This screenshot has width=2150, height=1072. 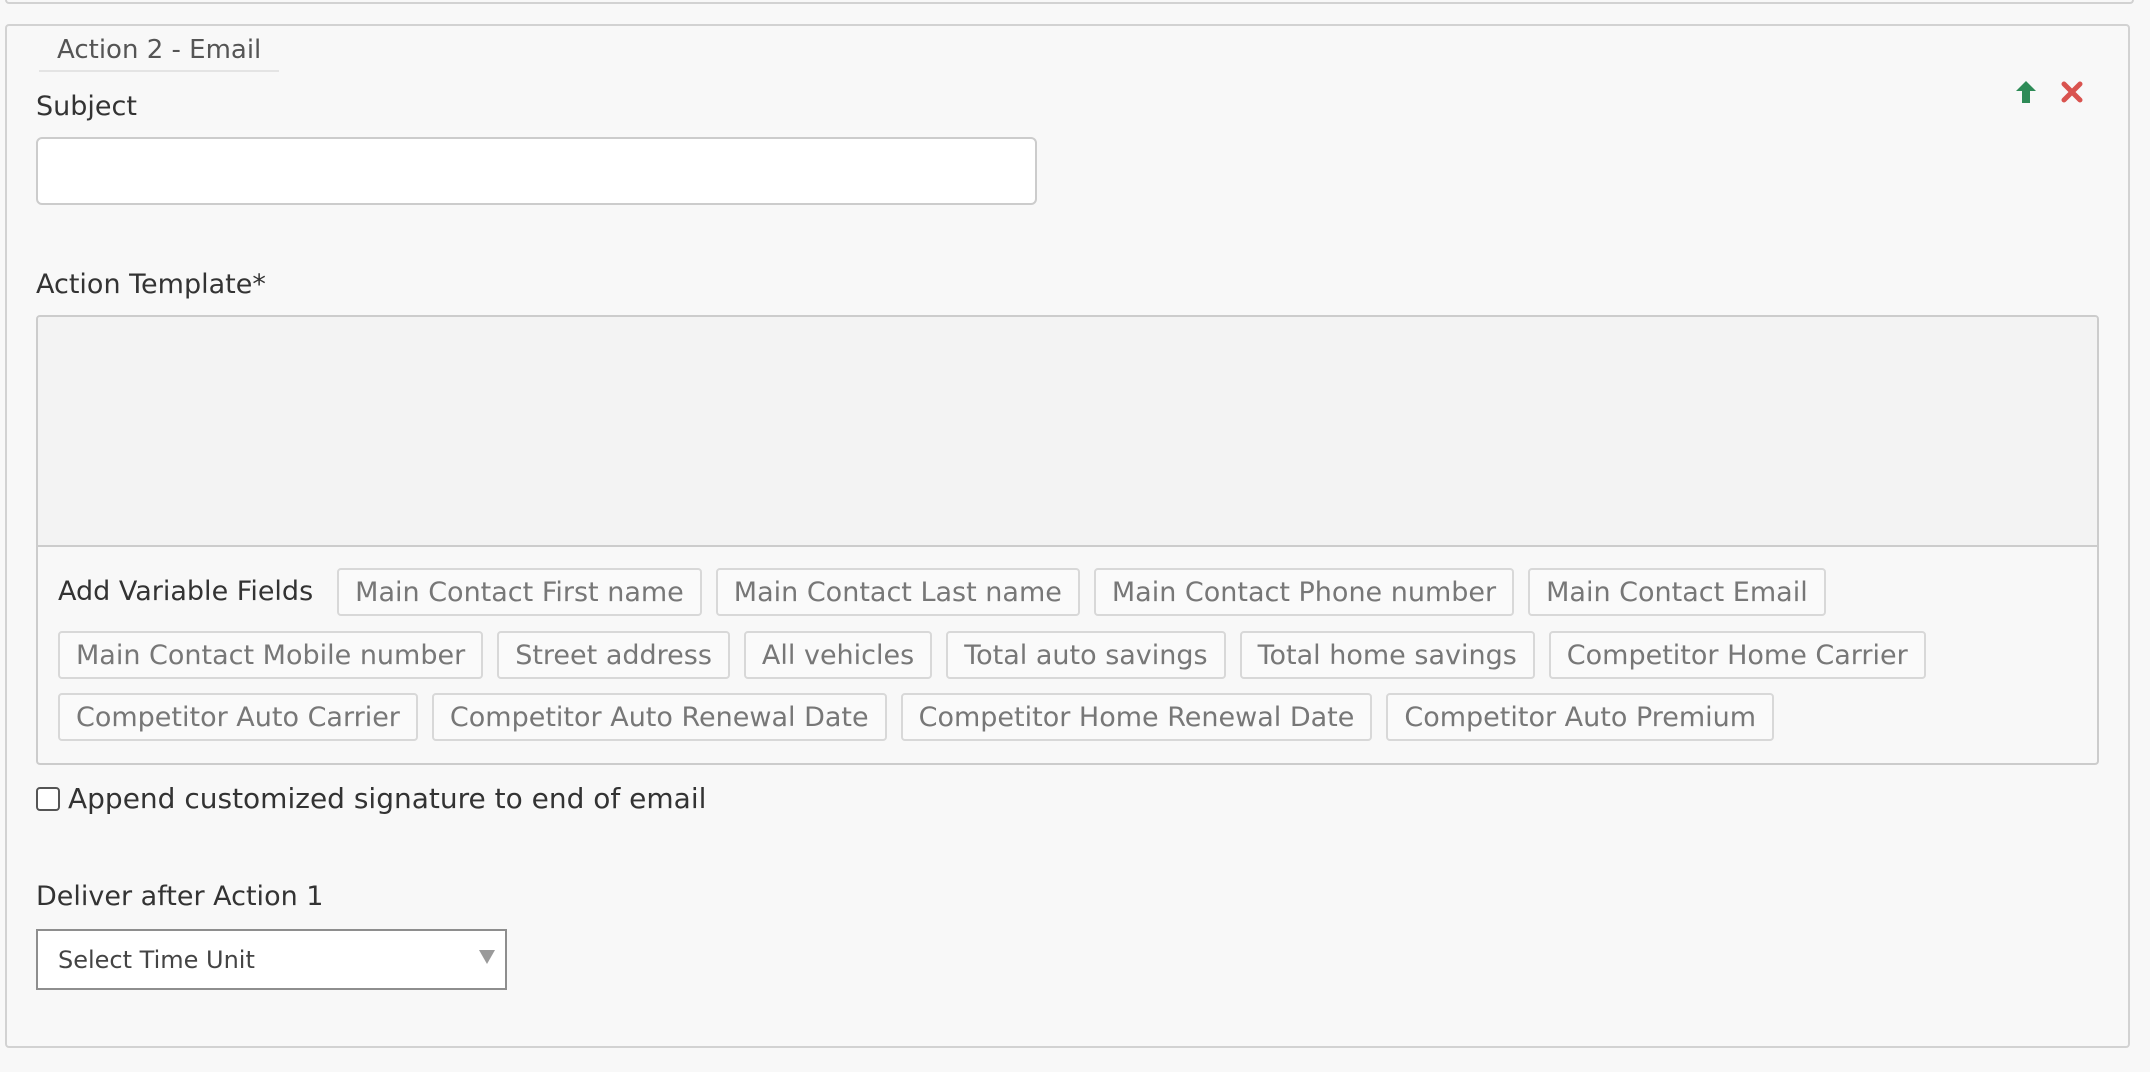 I want to click on time-unit-selected-value: Select Time Unit, so click(x=156, y=959).